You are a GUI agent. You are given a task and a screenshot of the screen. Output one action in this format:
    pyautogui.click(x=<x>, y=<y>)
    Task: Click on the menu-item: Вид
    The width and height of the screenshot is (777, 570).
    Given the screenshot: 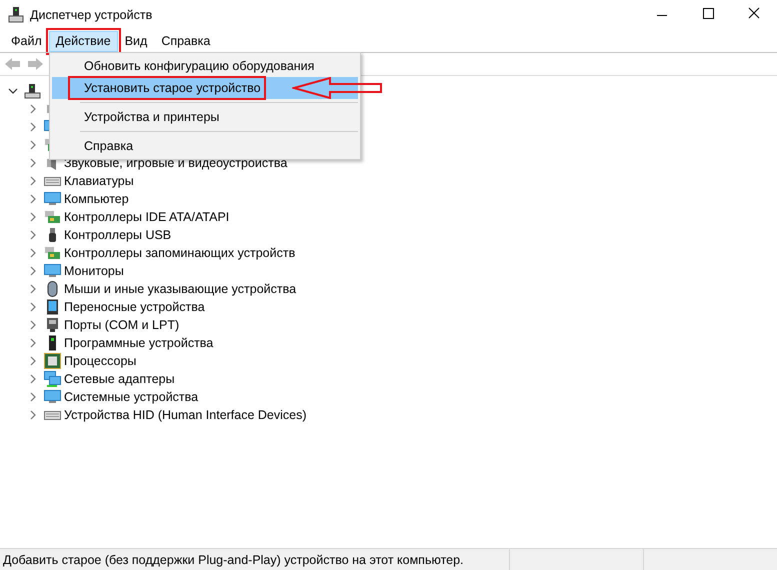 What is the action you would take?
    pyautogui.click(x=136, y=41)
    